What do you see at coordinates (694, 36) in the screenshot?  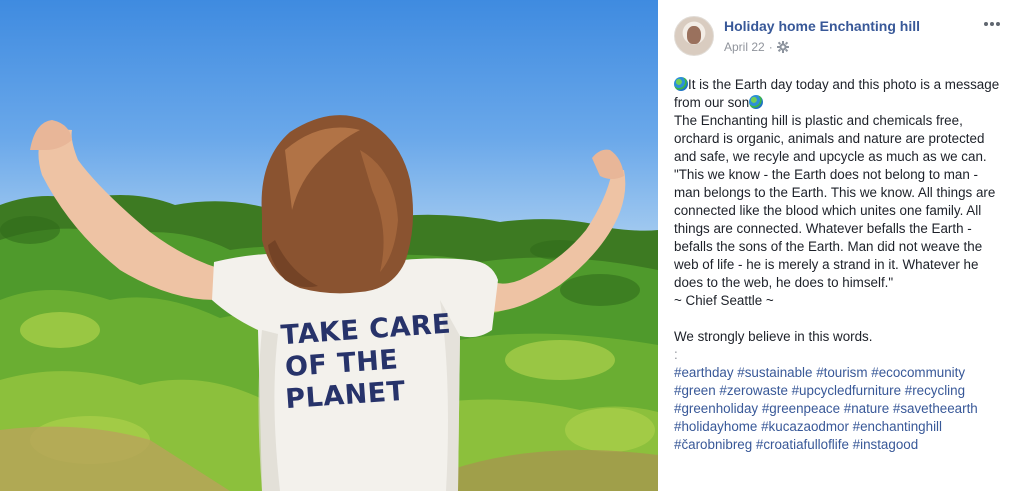 I see `avatar` at bounding box center [694, 36].